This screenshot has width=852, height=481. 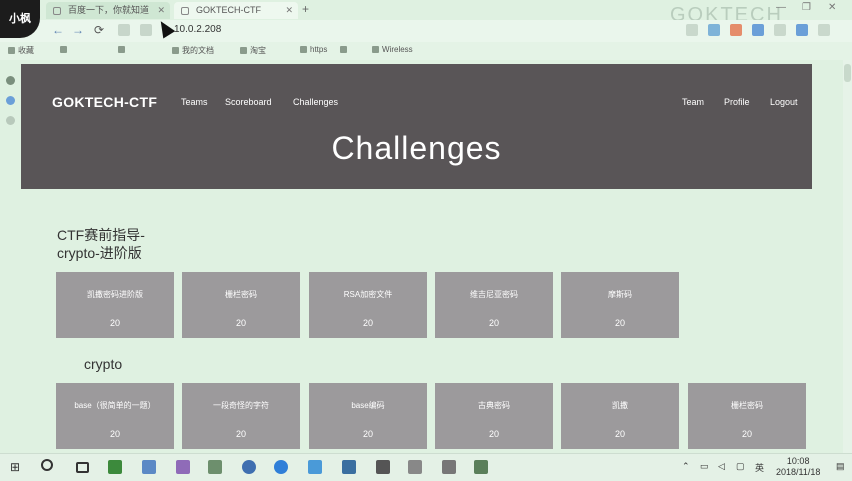 I want to click on tab-label: GOKTECH-CTF, so click(x=228, y=10).